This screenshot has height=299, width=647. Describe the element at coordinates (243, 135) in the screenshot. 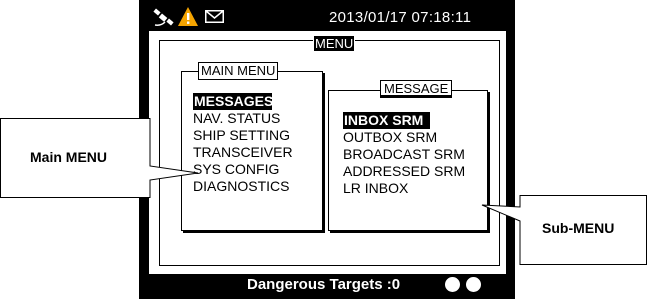

I see `main-menu-item-ship-setting: SHIP SETTING` at that location.